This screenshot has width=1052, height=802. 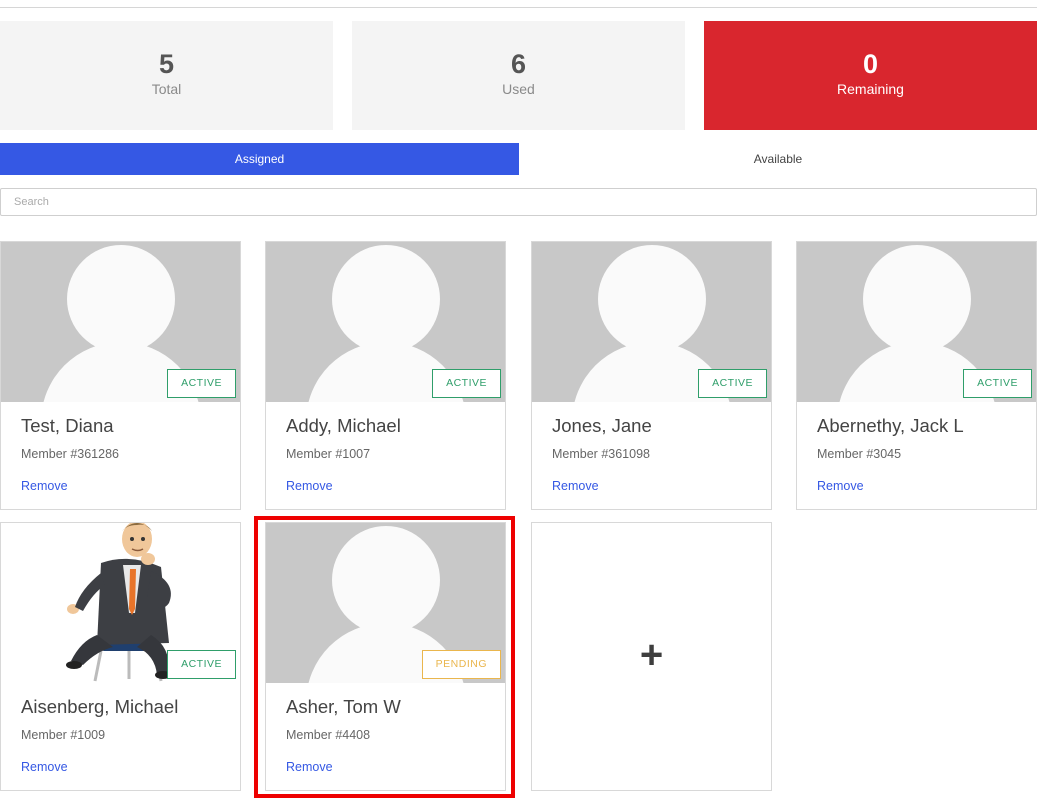 I want to click on status-badge: PENDING, so click(x=461, y=664).